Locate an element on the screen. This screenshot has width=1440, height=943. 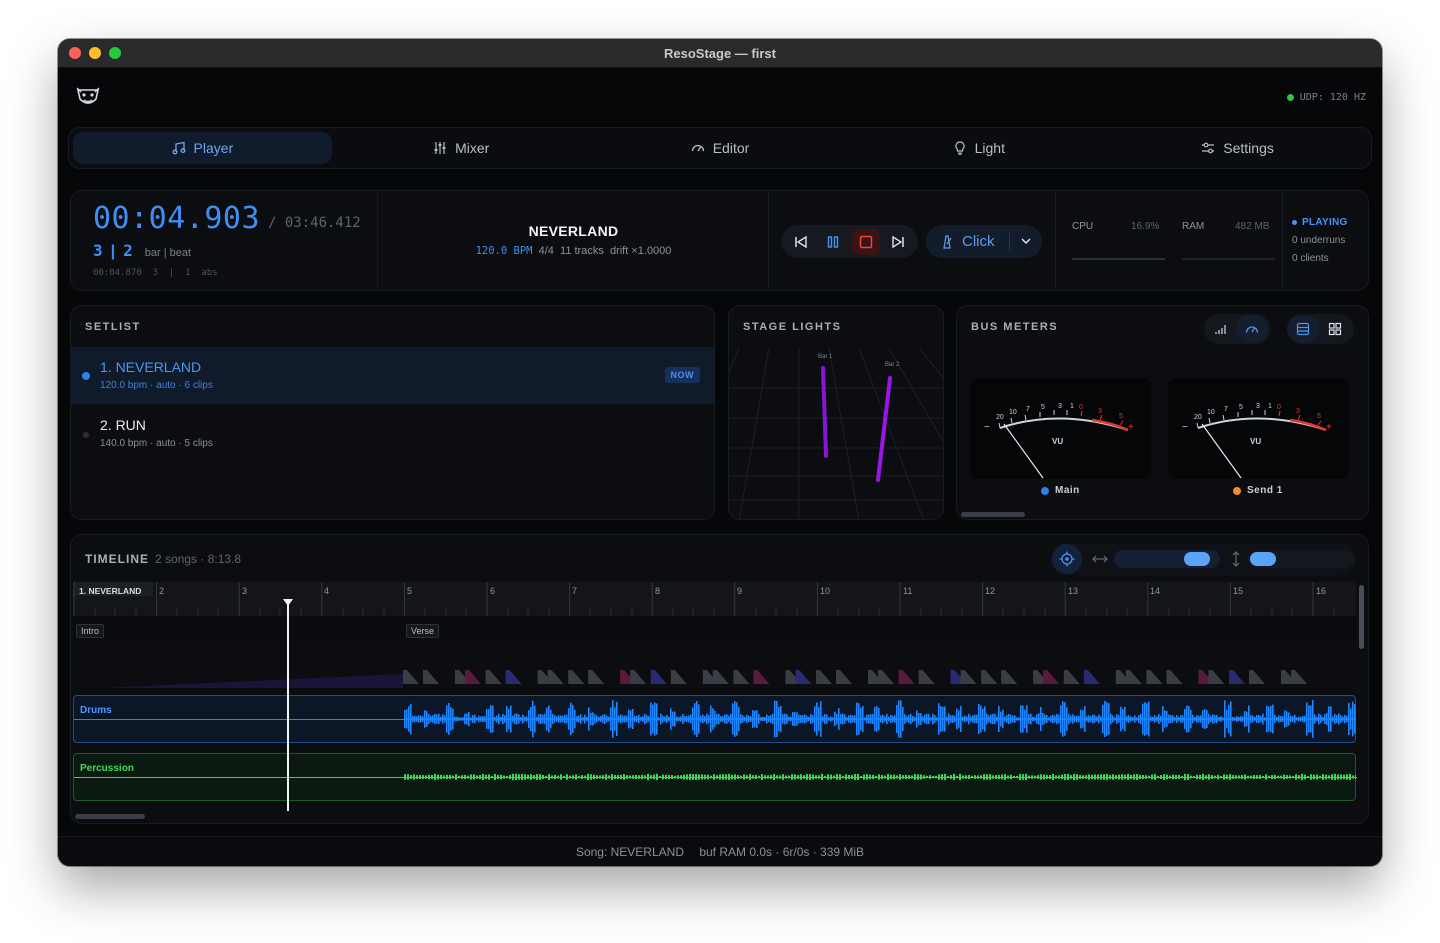
vu-view-button is located at coordinates (1252, 329).